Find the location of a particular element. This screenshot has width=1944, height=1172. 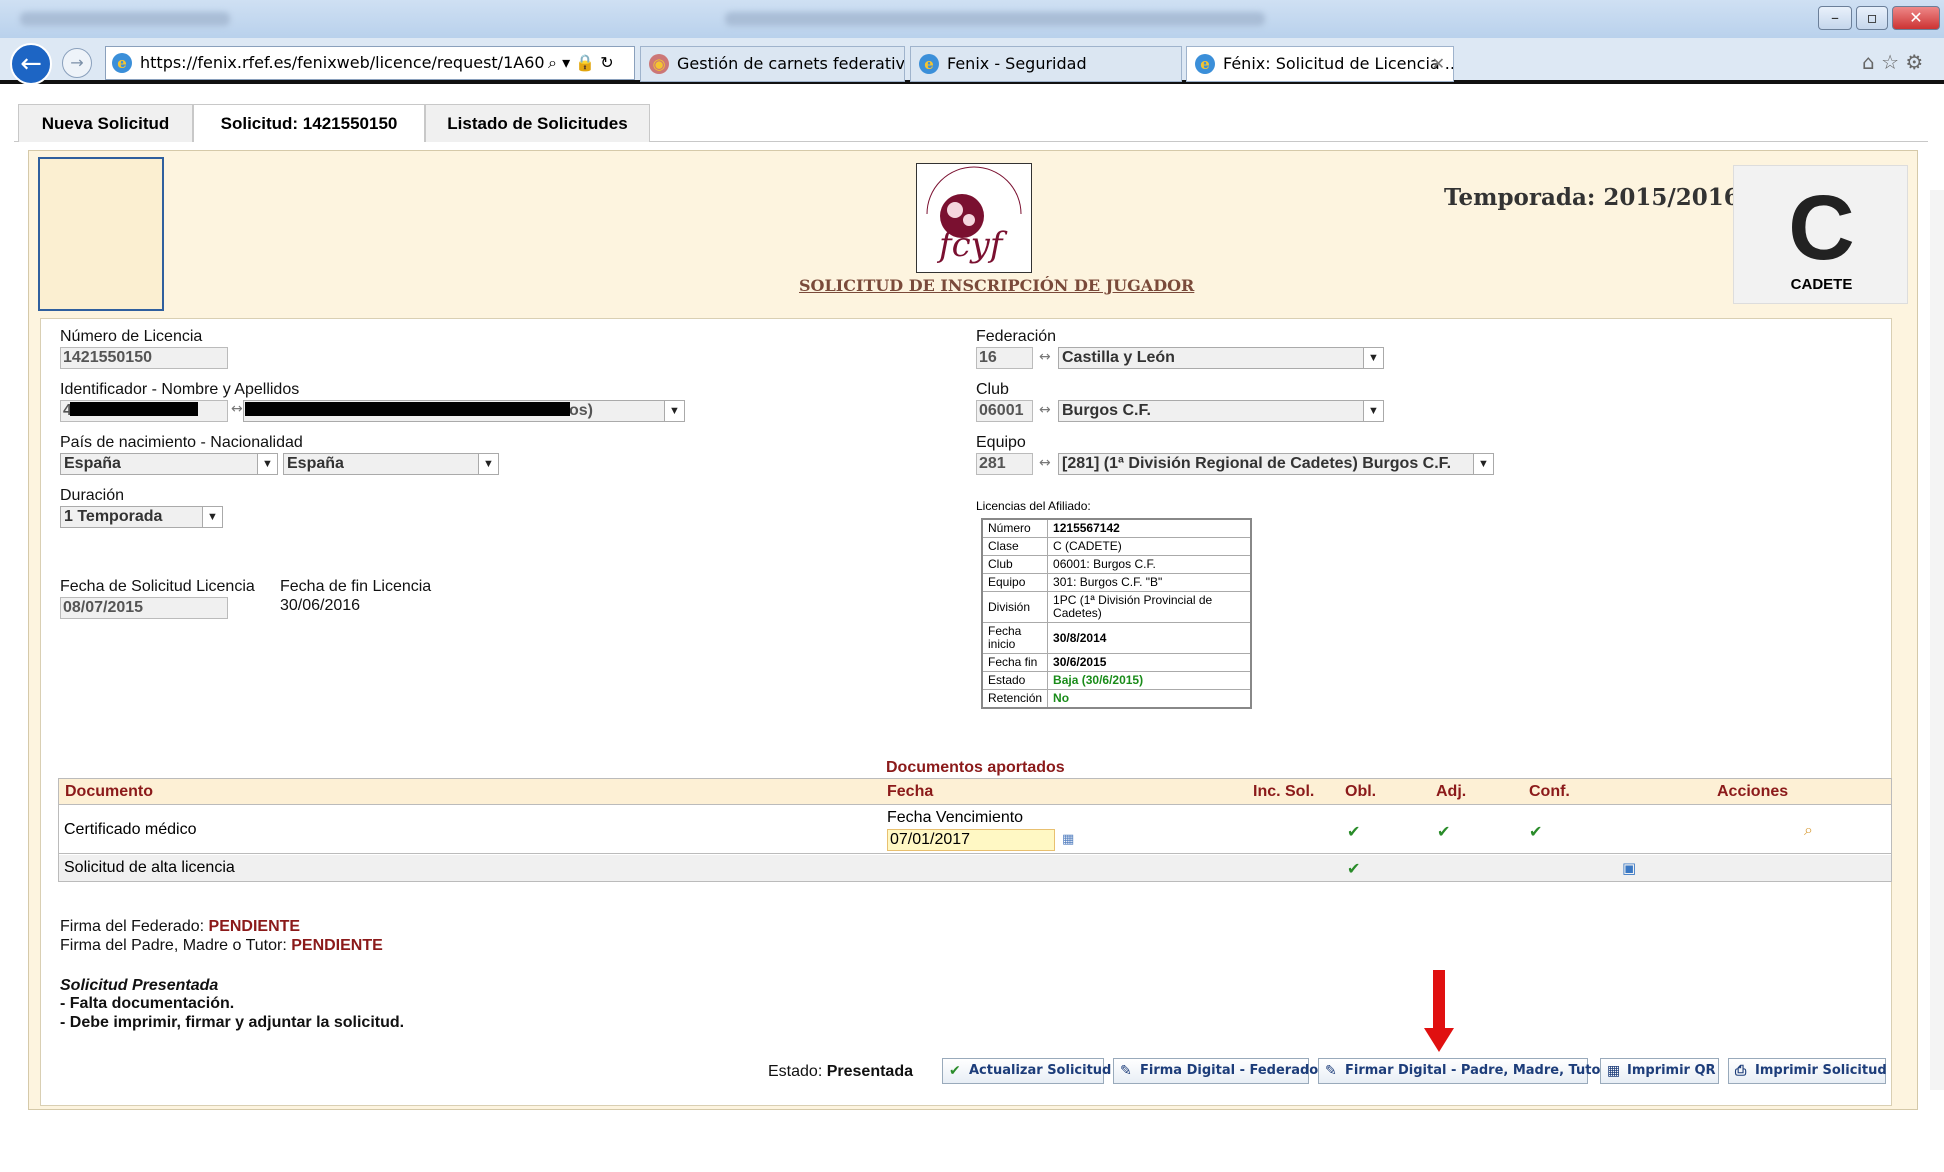

maximize-button: ▫ is located at coordinates (1872, 18).